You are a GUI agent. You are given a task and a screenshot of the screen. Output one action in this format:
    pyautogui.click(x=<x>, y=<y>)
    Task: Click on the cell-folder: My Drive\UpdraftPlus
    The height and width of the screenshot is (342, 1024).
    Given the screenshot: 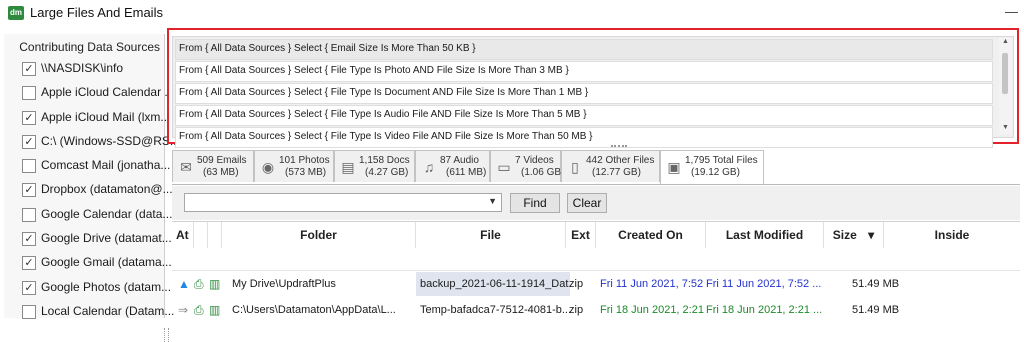 What is the action you would take?
    pyautogui.click(x=284, y=284)
    